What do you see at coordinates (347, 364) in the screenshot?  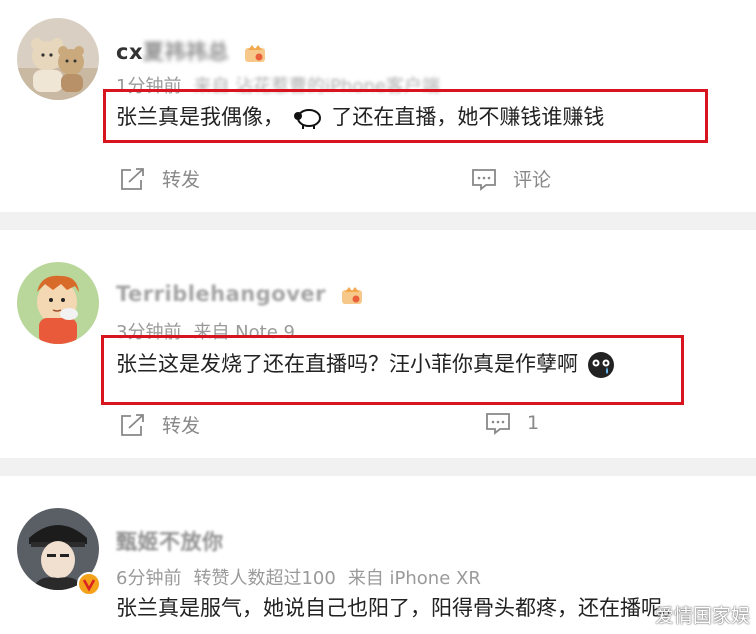 I see `content-text: 张兰这是发烧了还在直播吗？汪小菲你真是作孽啊` at bounding box center [347, 364].